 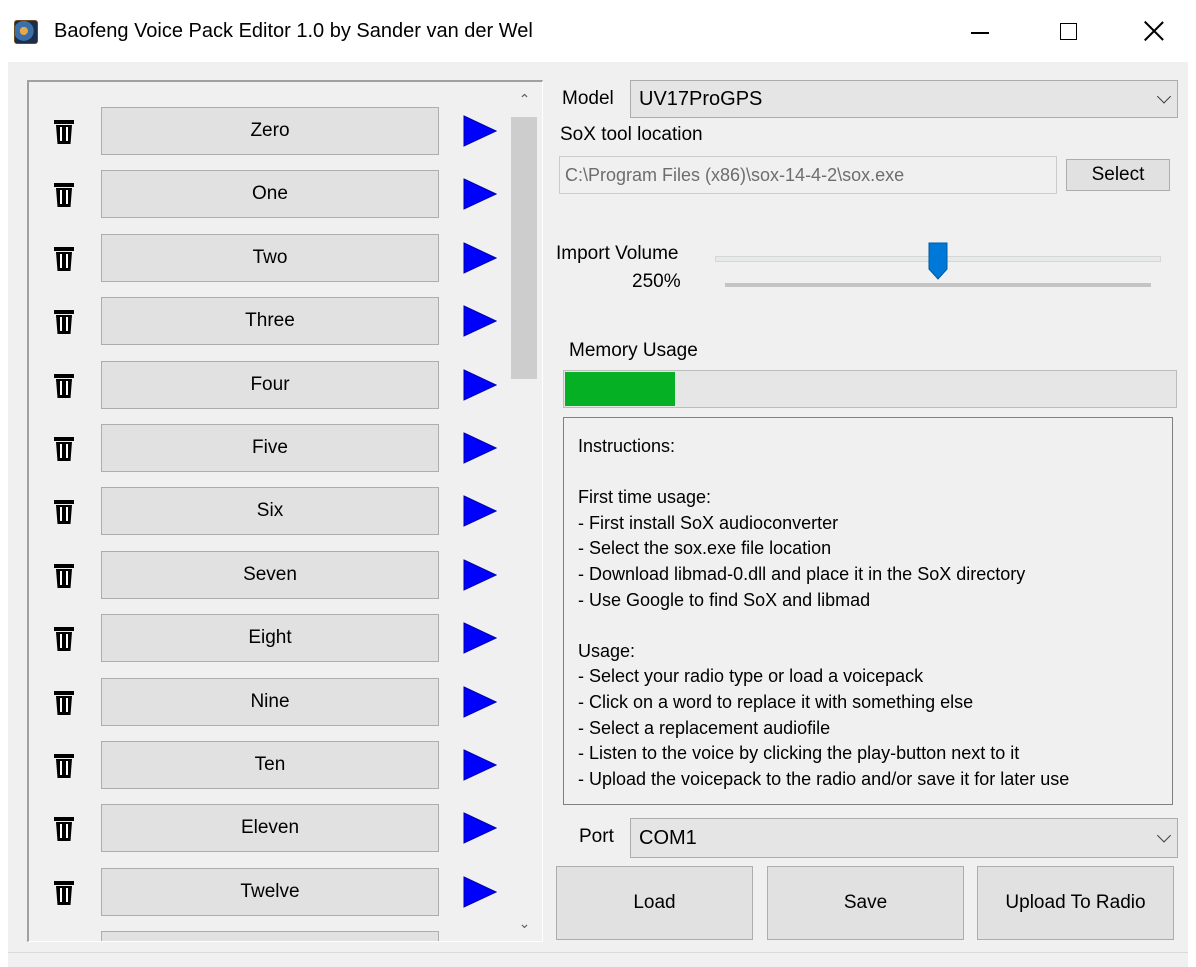 I want to click on load-button: Load, so click(x=654, y=903).